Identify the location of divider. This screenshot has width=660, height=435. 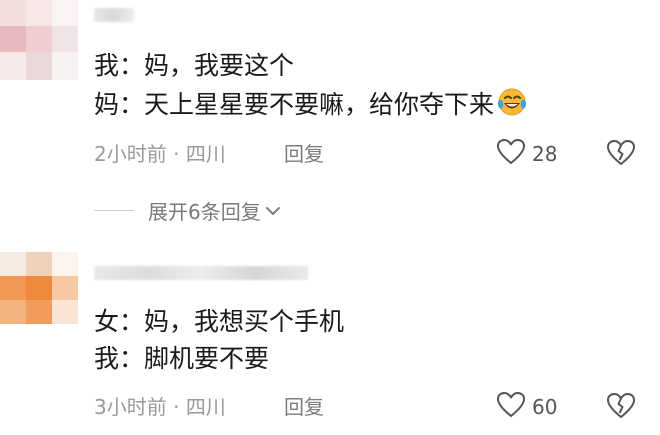
(114, 210).